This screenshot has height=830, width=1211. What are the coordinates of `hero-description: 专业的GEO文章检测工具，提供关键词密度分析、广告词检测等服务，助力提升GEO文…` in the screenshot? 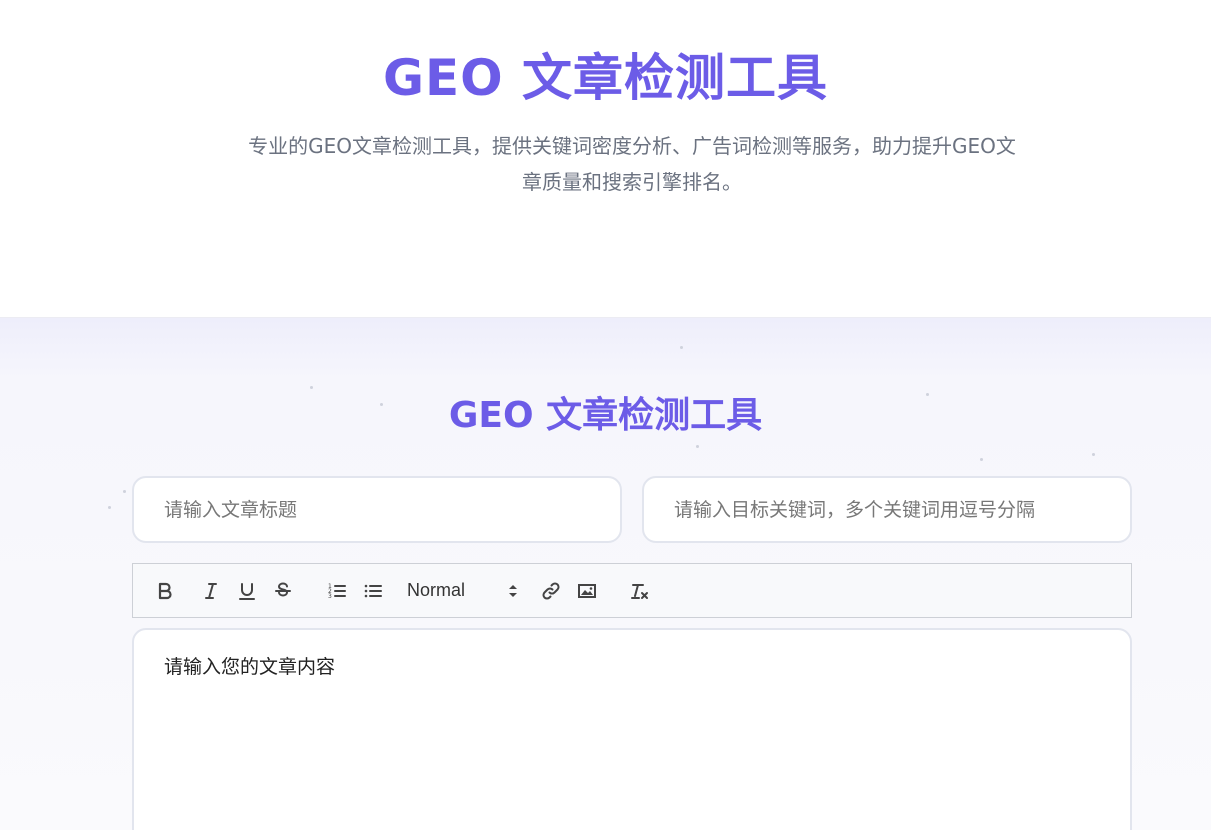 It's located at (632, 164).